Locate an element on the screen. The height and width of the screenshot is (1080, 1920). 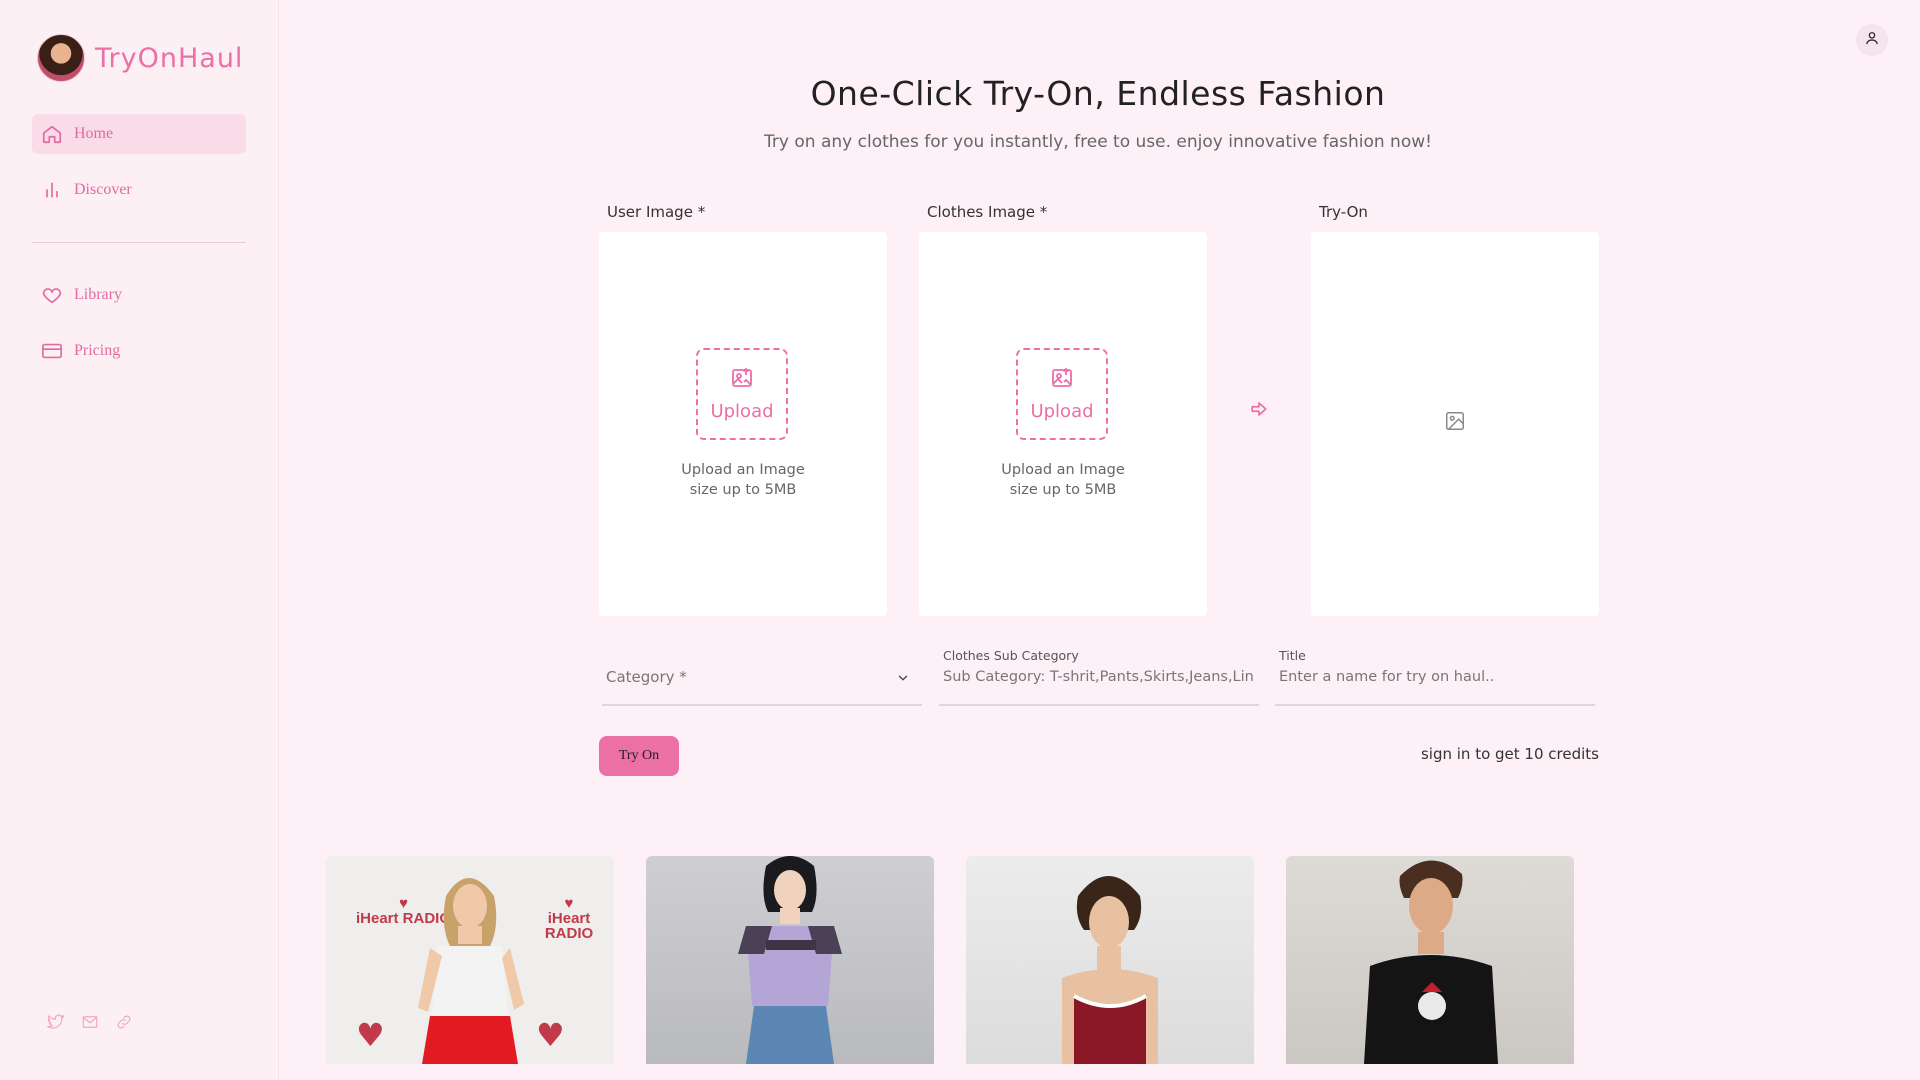
sidebar-item-label: Discover is located at coordinates (103, 189).